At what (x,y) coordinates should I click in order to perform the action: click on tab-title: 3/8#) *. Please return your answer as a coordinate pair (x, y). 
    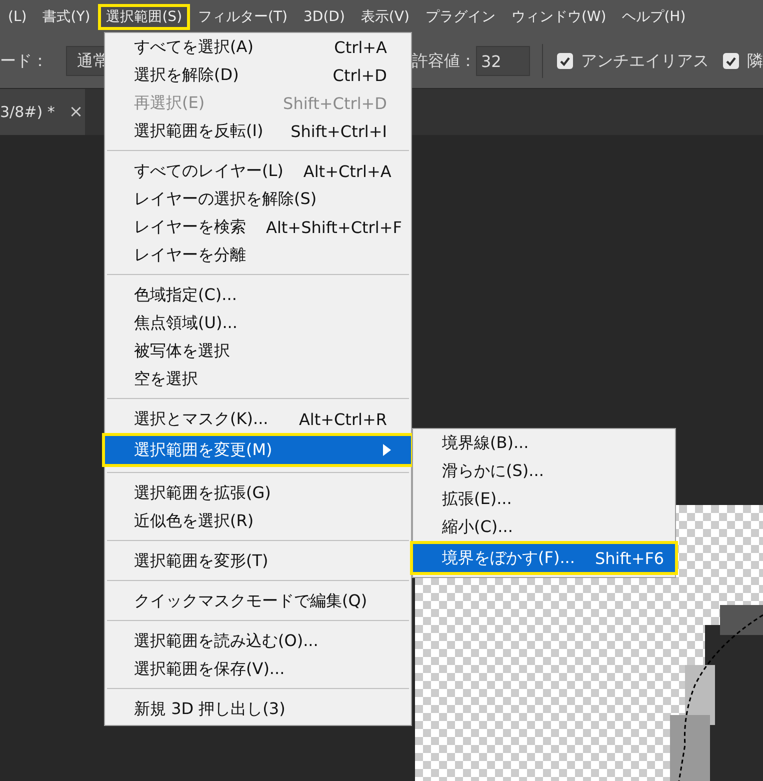
    Looking at the image, I should click on (27, 112).